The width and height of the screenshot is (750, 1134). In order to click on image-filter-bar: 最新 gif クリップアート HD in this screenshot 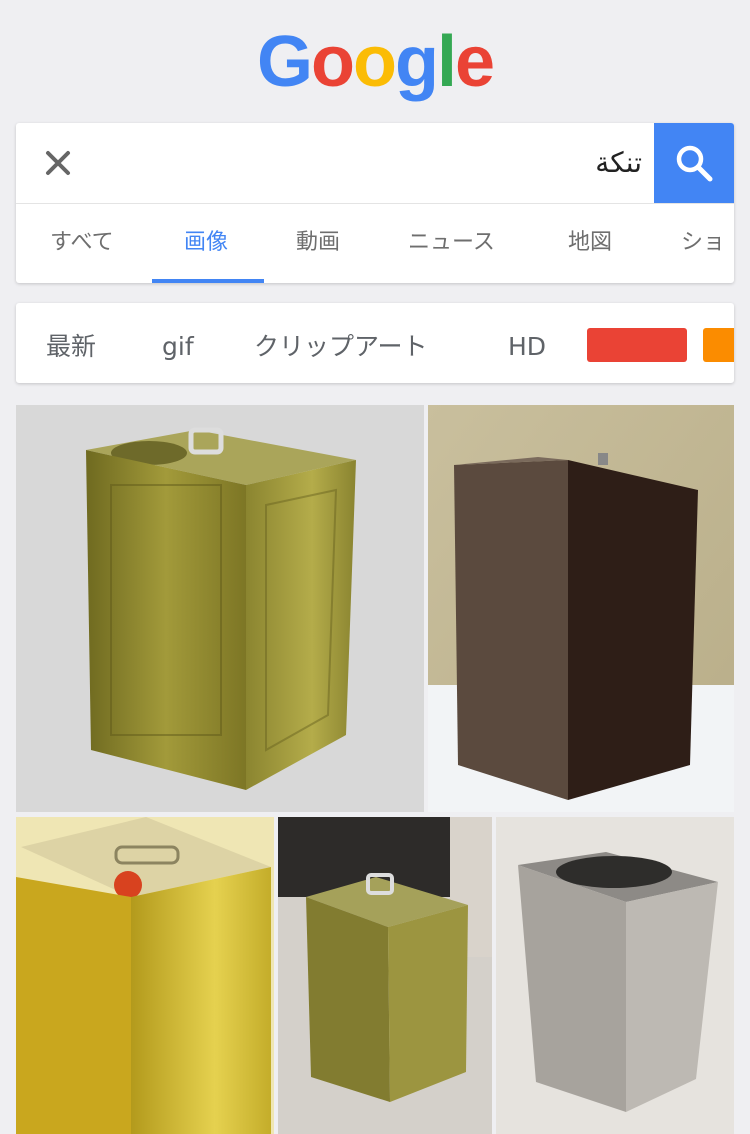, I will do `click(375, 343)`.